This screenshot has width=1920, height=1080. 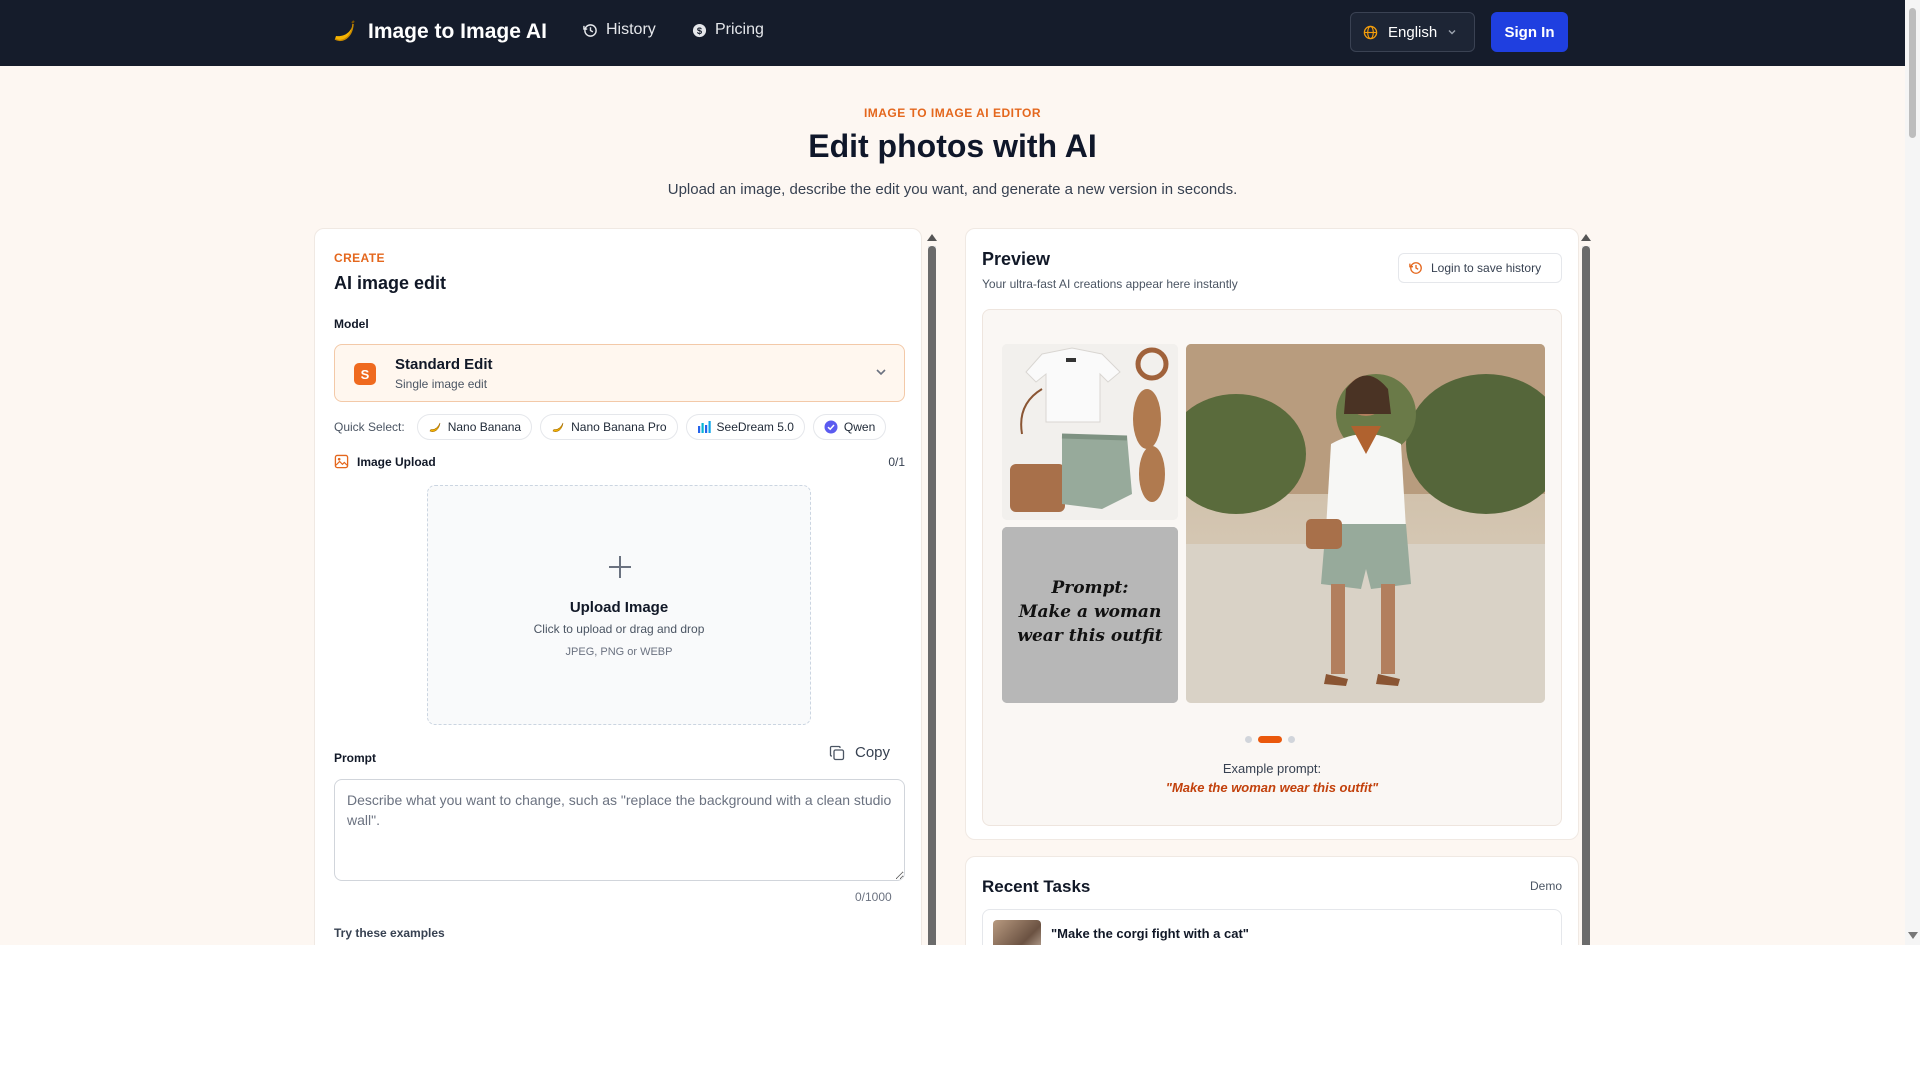 I want to click on hero-eyebrow: IMAGE TO IMAGE AI EDITOR, so click(x=952, y=113).